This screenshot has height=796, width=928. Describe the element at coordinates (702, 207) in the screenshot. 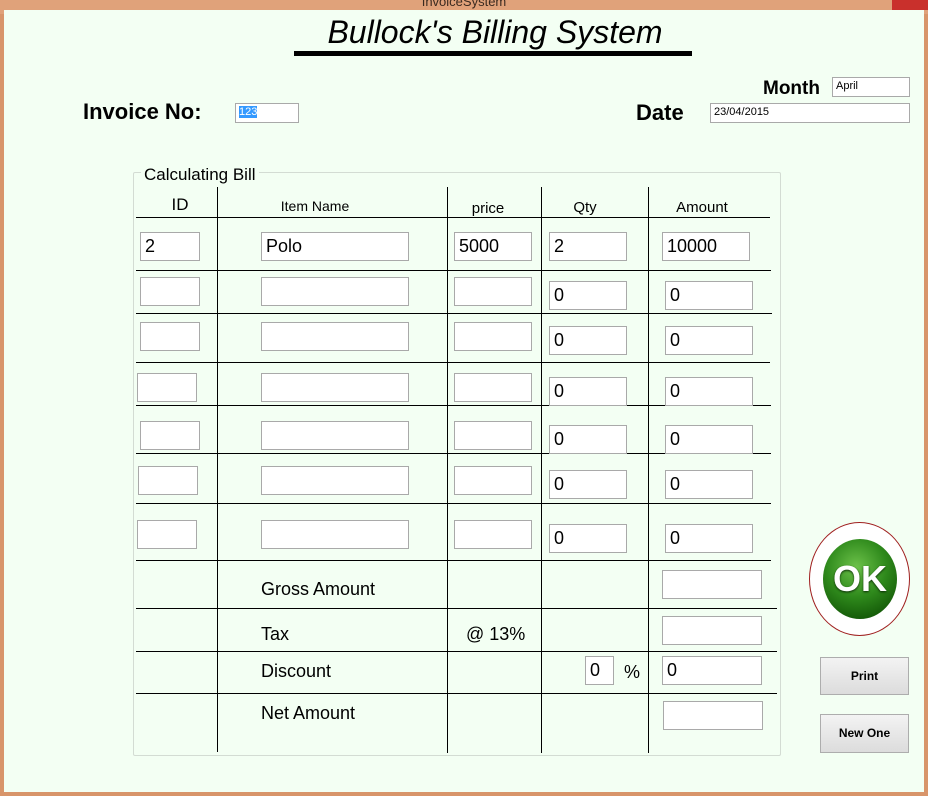

I see `column-header-amount: Amount` at that location.